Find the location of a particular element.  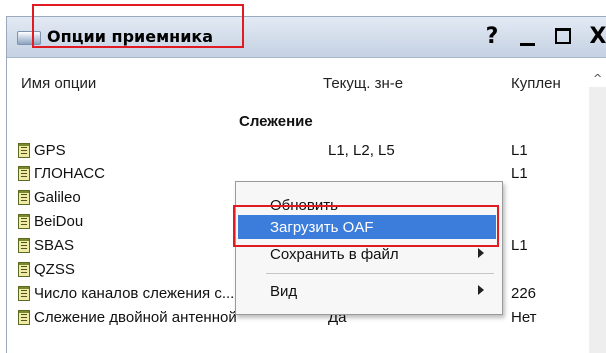

option-name: Слежение двойной антенной is located at coordinates (135, 317).